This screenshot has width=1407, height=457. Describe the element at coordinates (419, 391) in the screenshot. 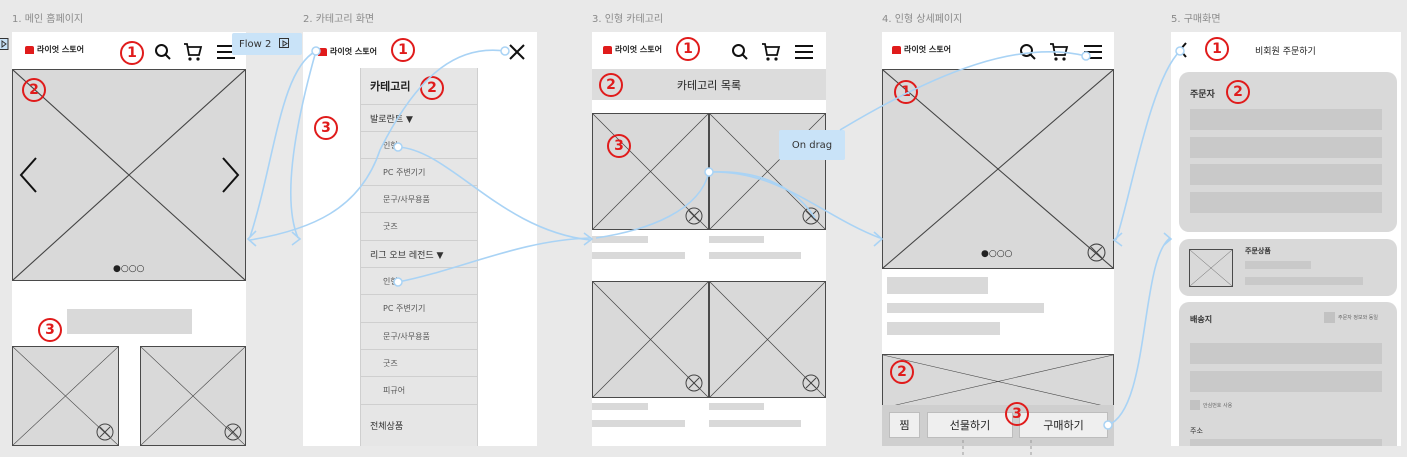

I see `category-item: 피규어` at that location.